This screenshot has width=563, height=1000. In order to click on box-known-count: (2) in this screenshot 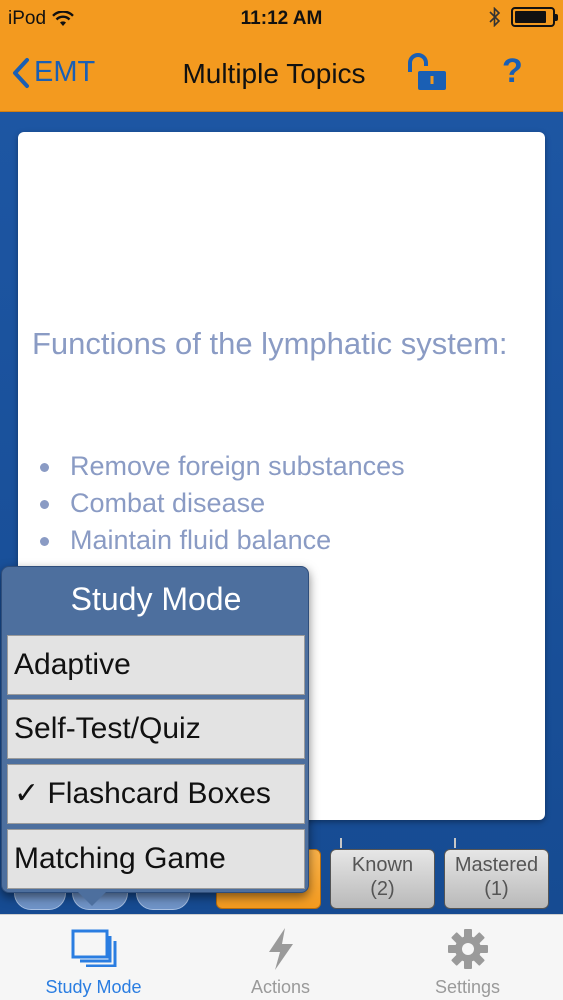, I will do `click(382, 889)`.